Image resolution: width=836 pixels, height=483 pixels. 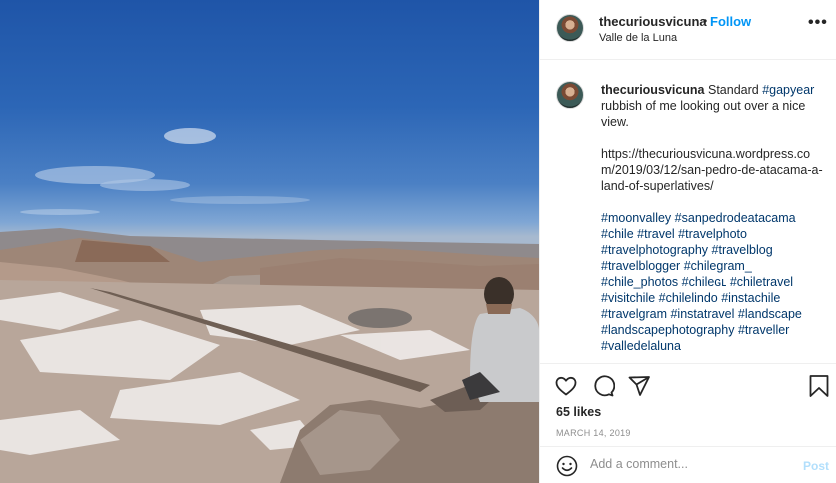 I want to click on hashtag-link: #travelphoto, so click(x=712, y=234).